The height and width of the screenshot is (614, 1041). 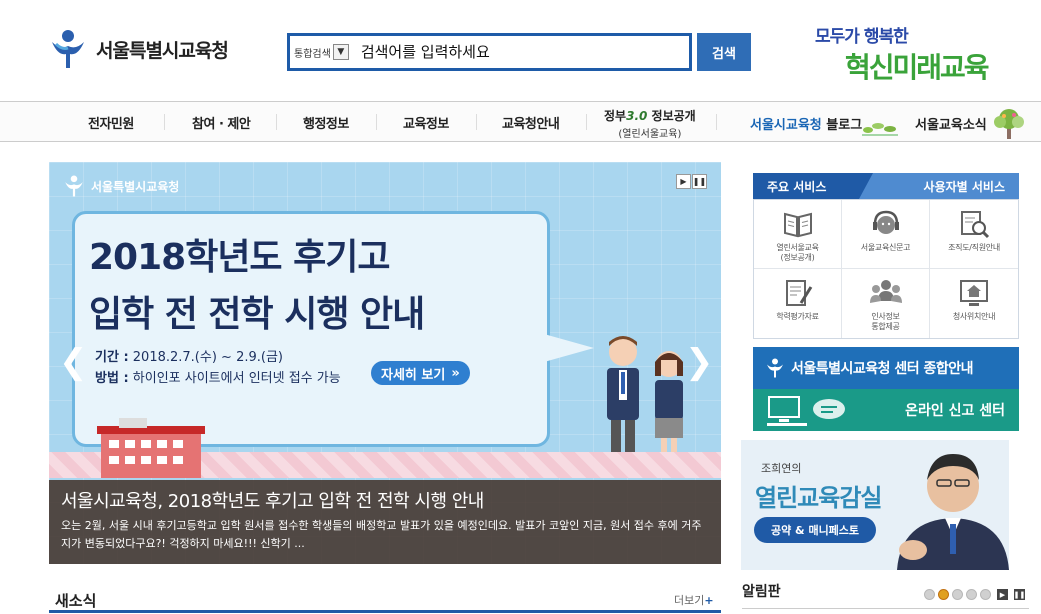 What do you see at coordinates (917, 67) in the screenshot?
I see `slogan-line2: 혁신미래교육` at bounding box center [917, 67].